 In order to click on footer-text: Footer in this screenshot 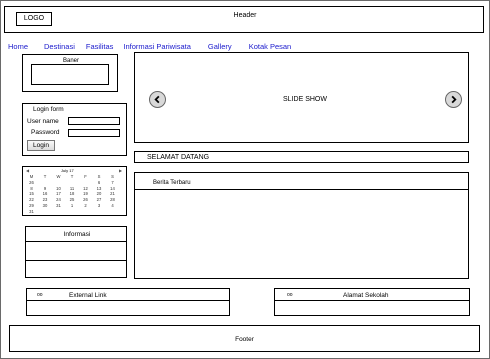, I will do `click(244, 339)`.